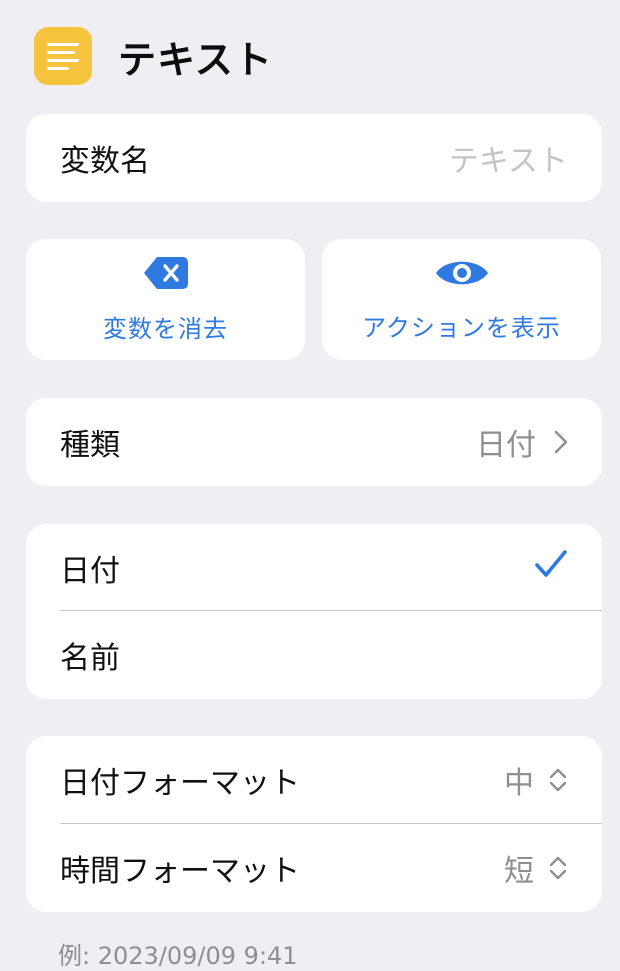  What do you see at coordinates (561, 442) in the screenshot?
I see `chevron-right-icon` at bounding box center [561, 442].